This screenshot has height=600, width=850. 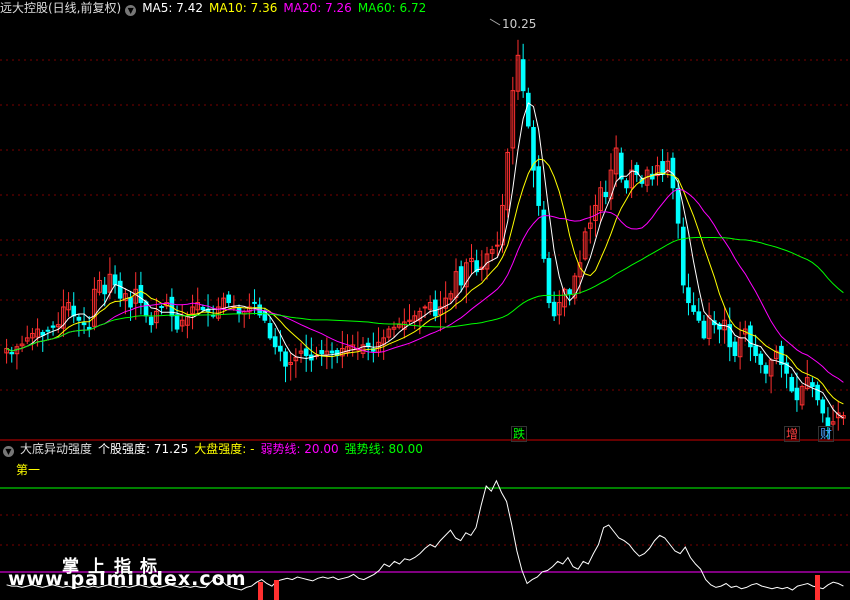 I want to click on stock-strength-value: 个股强度: 71.25, so click(x=143, y=449).